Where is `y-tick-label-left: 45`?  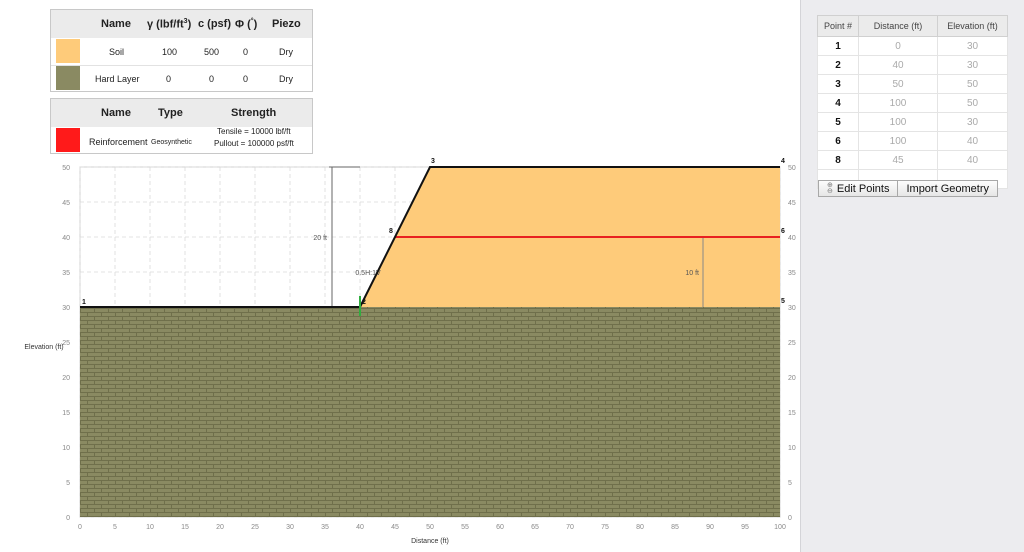
y-tick-label-left: 45 is located at coordinates (66, 203).